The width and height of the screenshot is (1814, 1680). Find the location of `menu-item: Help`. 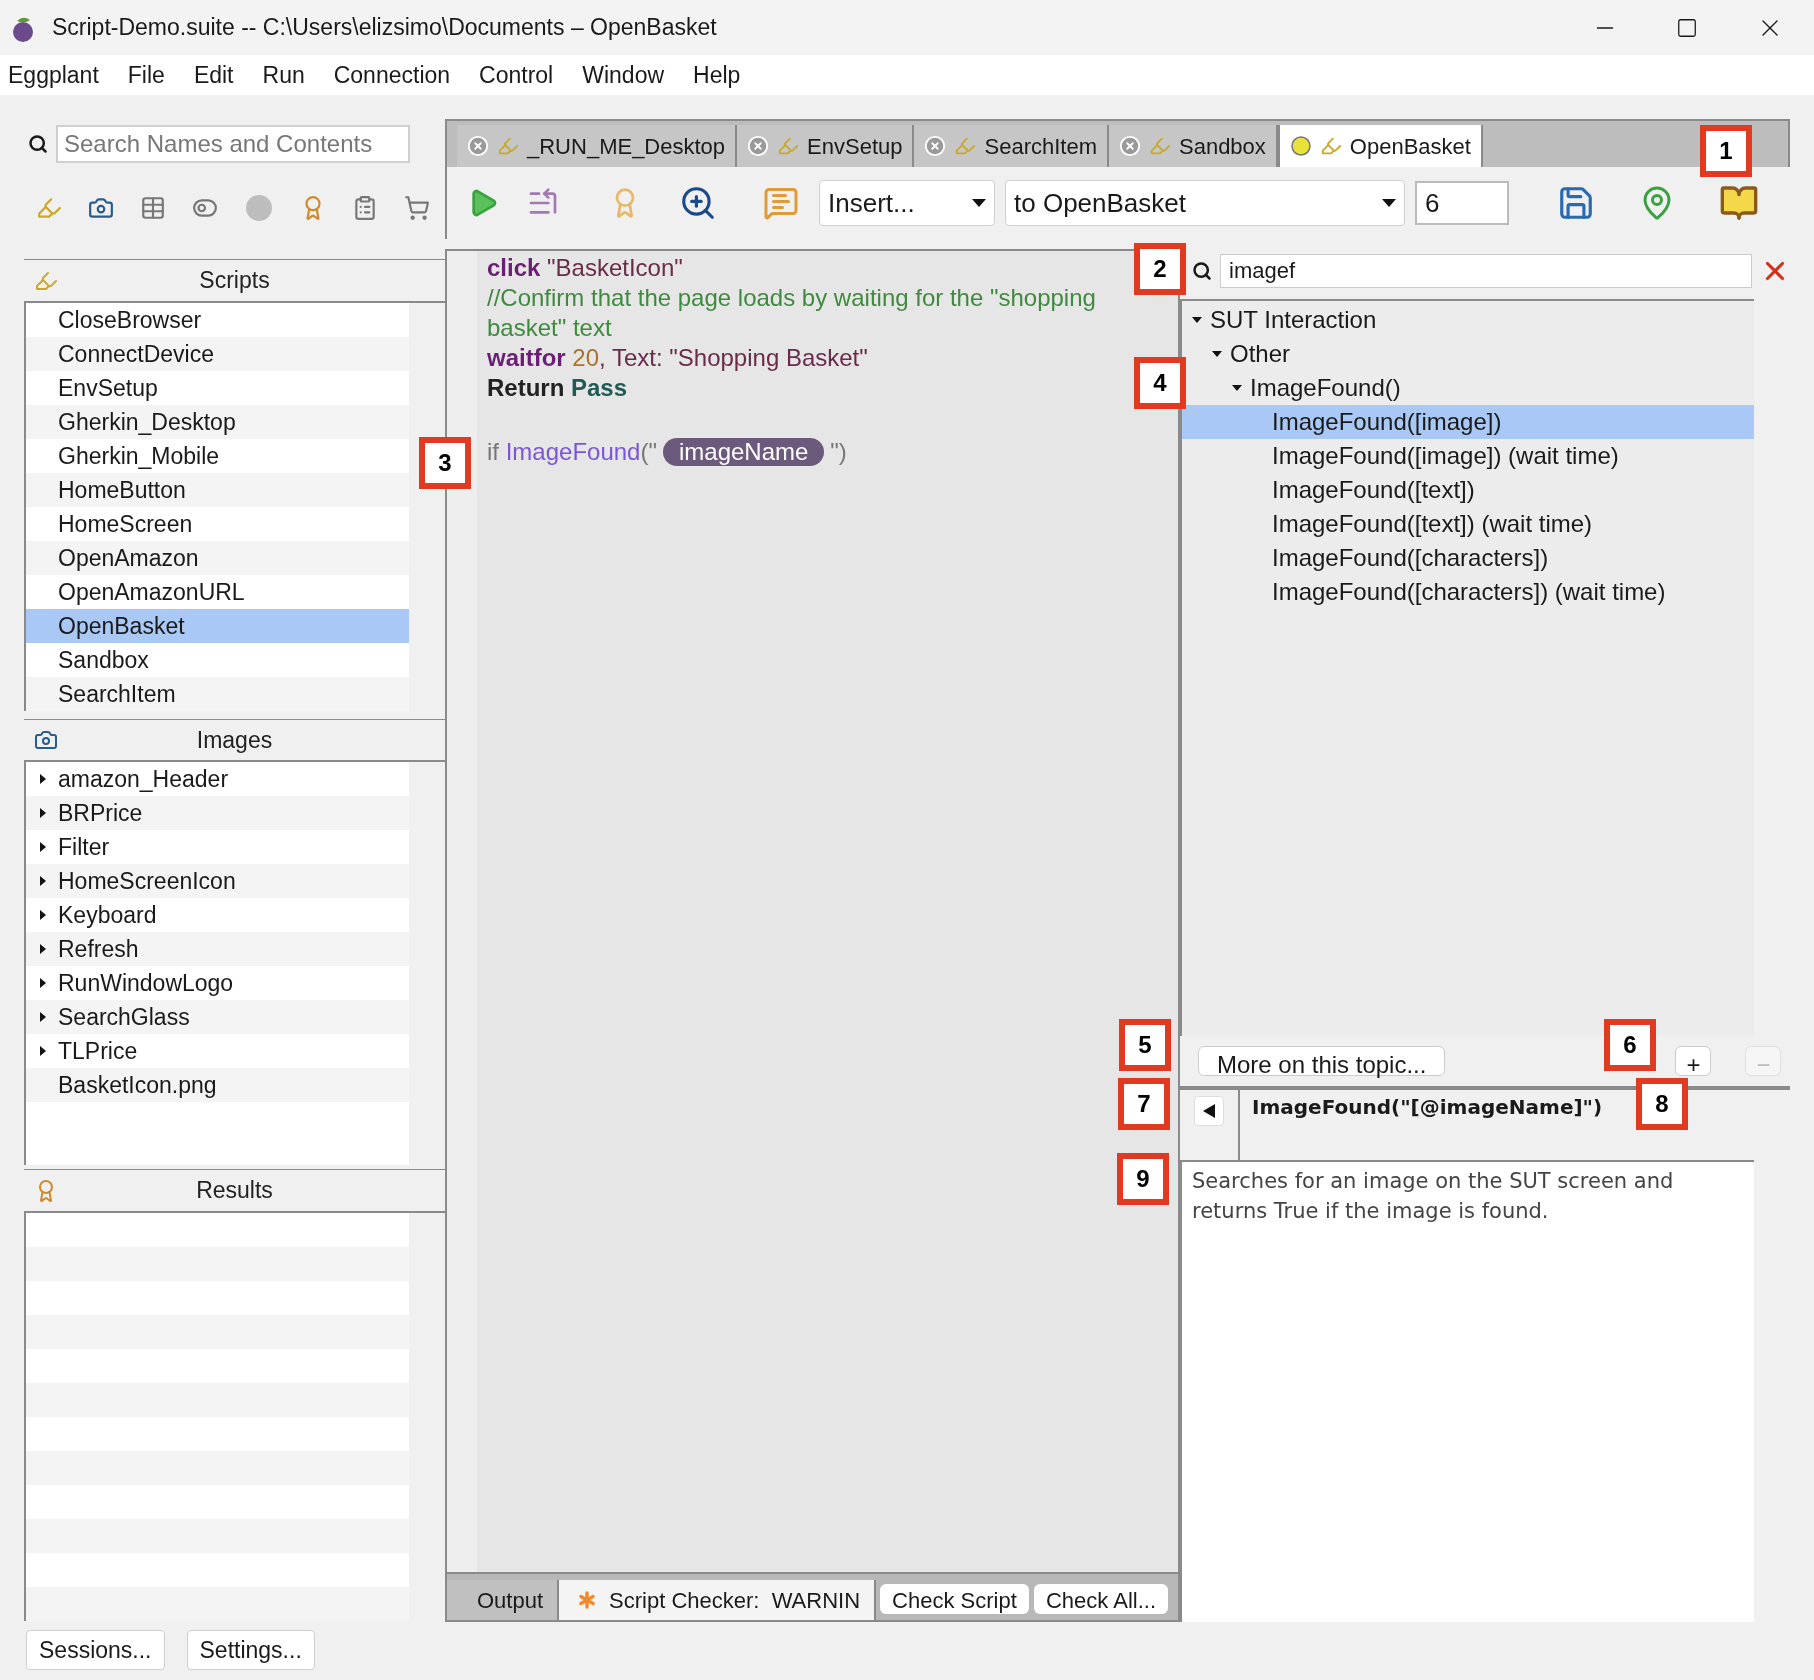

menu-item: Help is located at coordinates (717, 75).